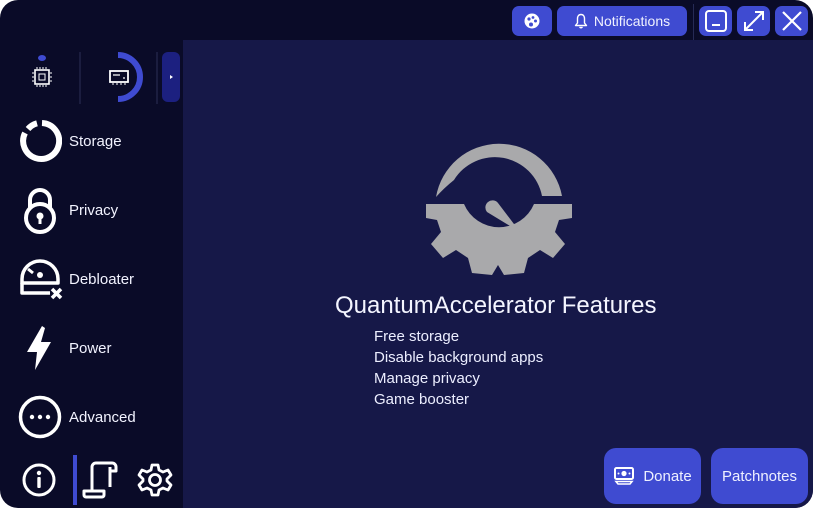  I want to click on ram-icon, so click(119, 77).